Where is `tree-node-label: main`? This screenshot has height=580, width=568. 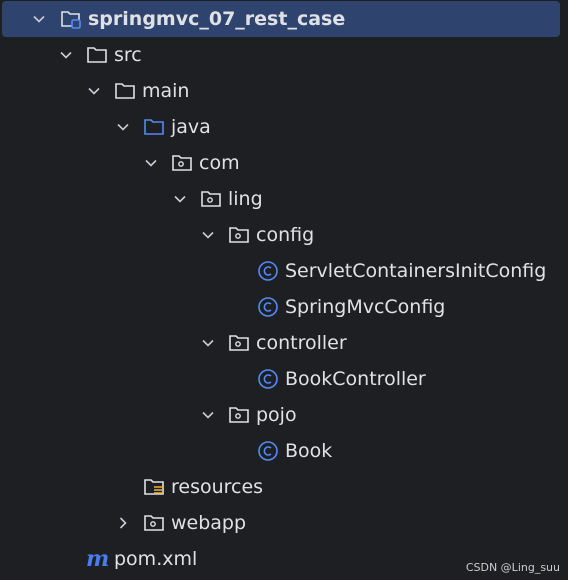 tree-node-label: main is located at coordinates (166, 91).